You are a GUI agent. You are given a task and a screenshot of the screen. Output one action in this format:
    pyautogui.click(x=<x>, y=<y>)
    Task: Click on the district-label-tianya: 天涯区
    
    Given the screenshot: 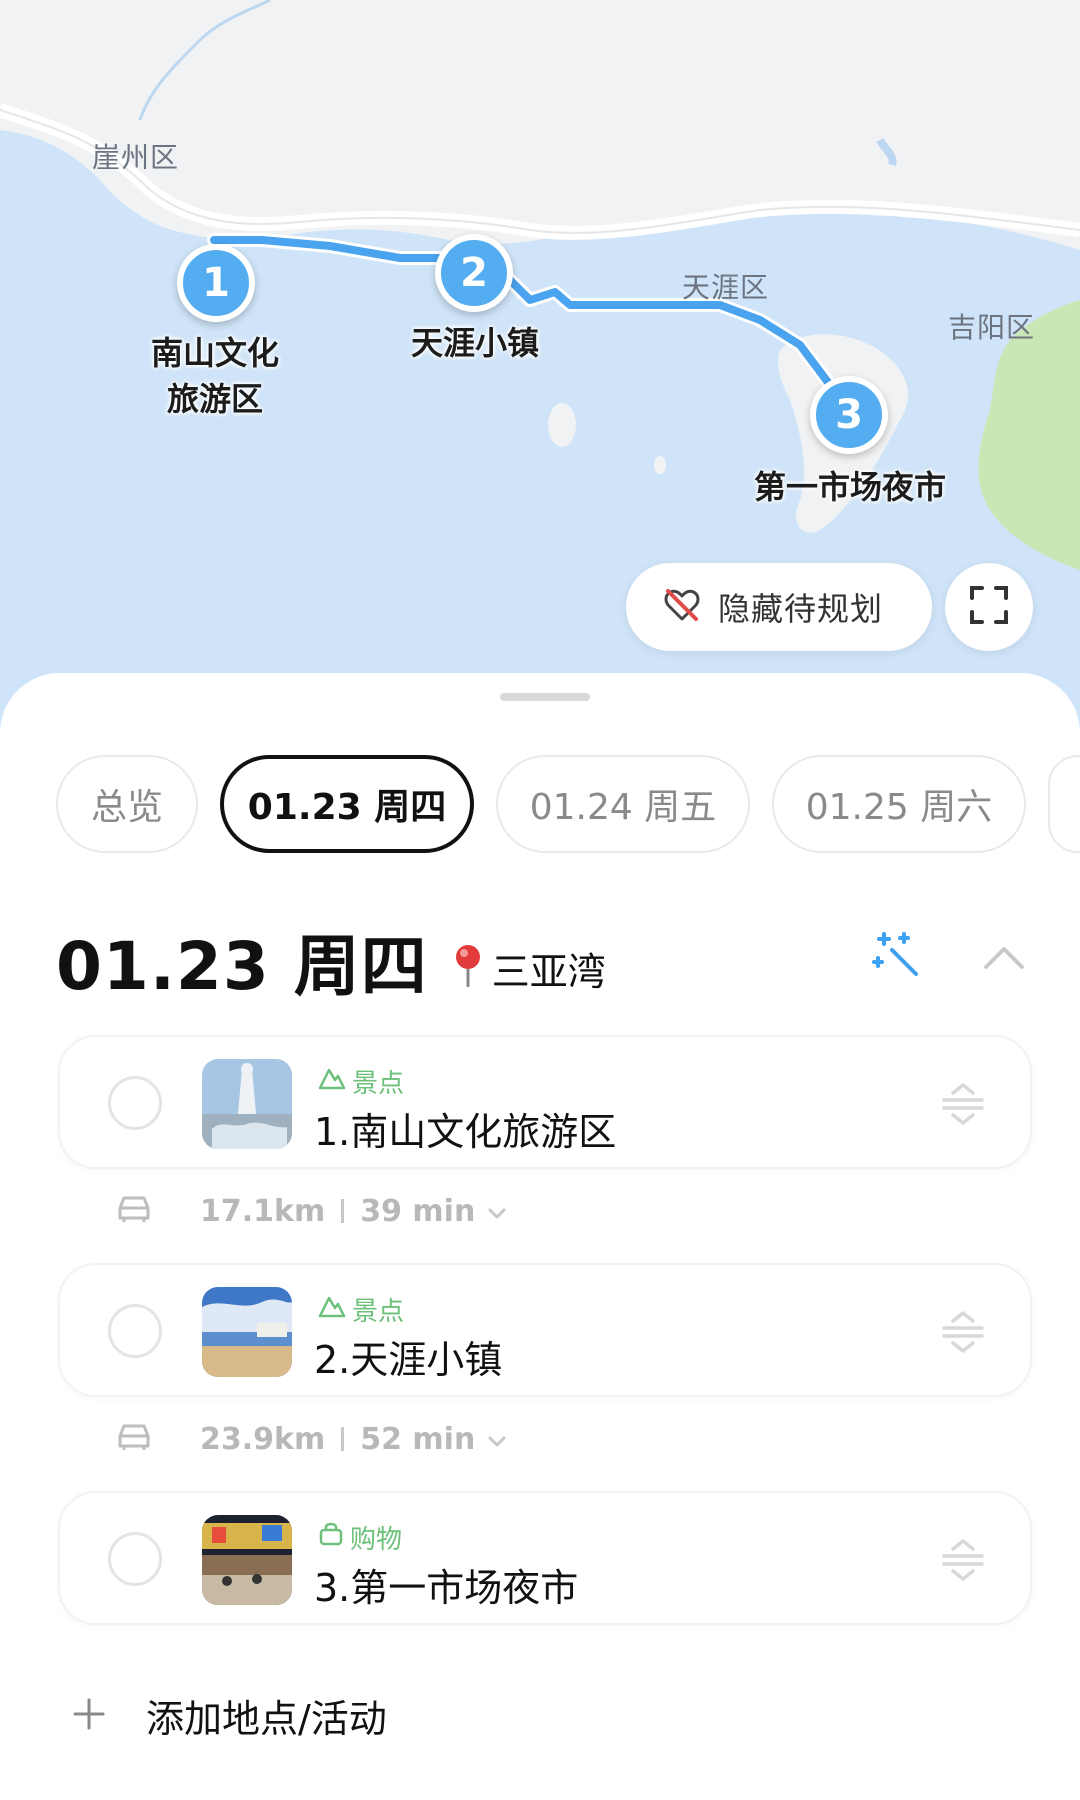 What is the action you would take?
    pyautogui.click(x=726, y=287)
    